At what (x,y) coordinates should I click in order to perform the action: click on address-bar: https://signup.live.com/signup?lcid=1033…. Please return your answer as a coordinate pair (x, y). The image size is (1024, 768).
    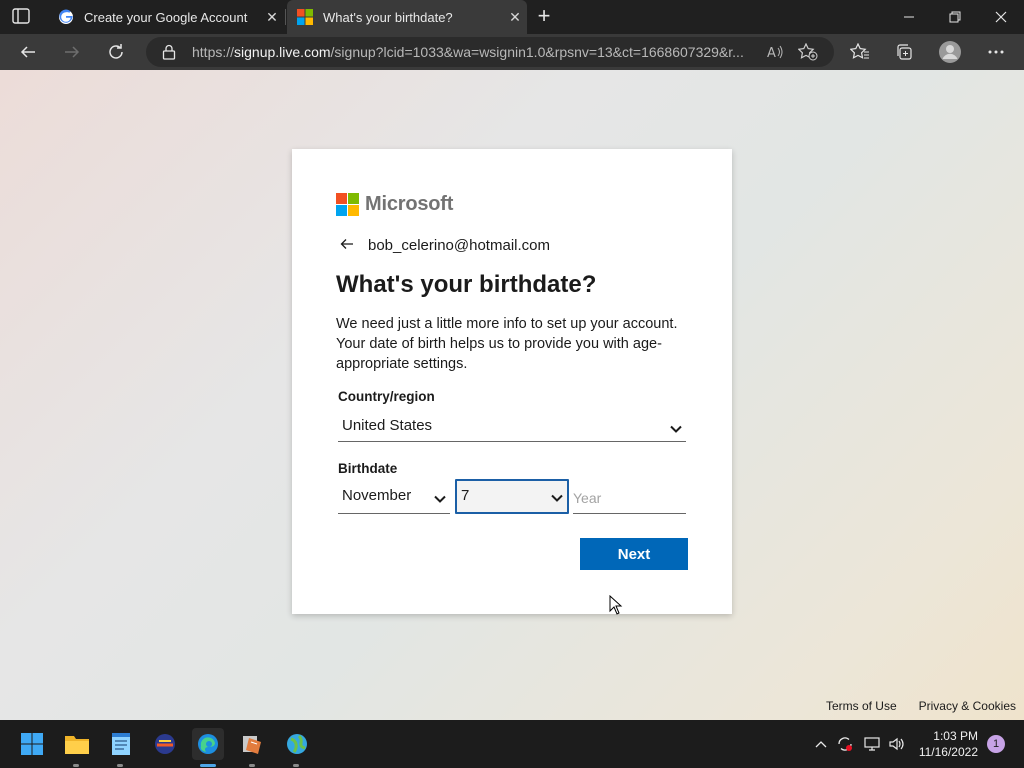
    Looking at the image, I should click on (490, 52).